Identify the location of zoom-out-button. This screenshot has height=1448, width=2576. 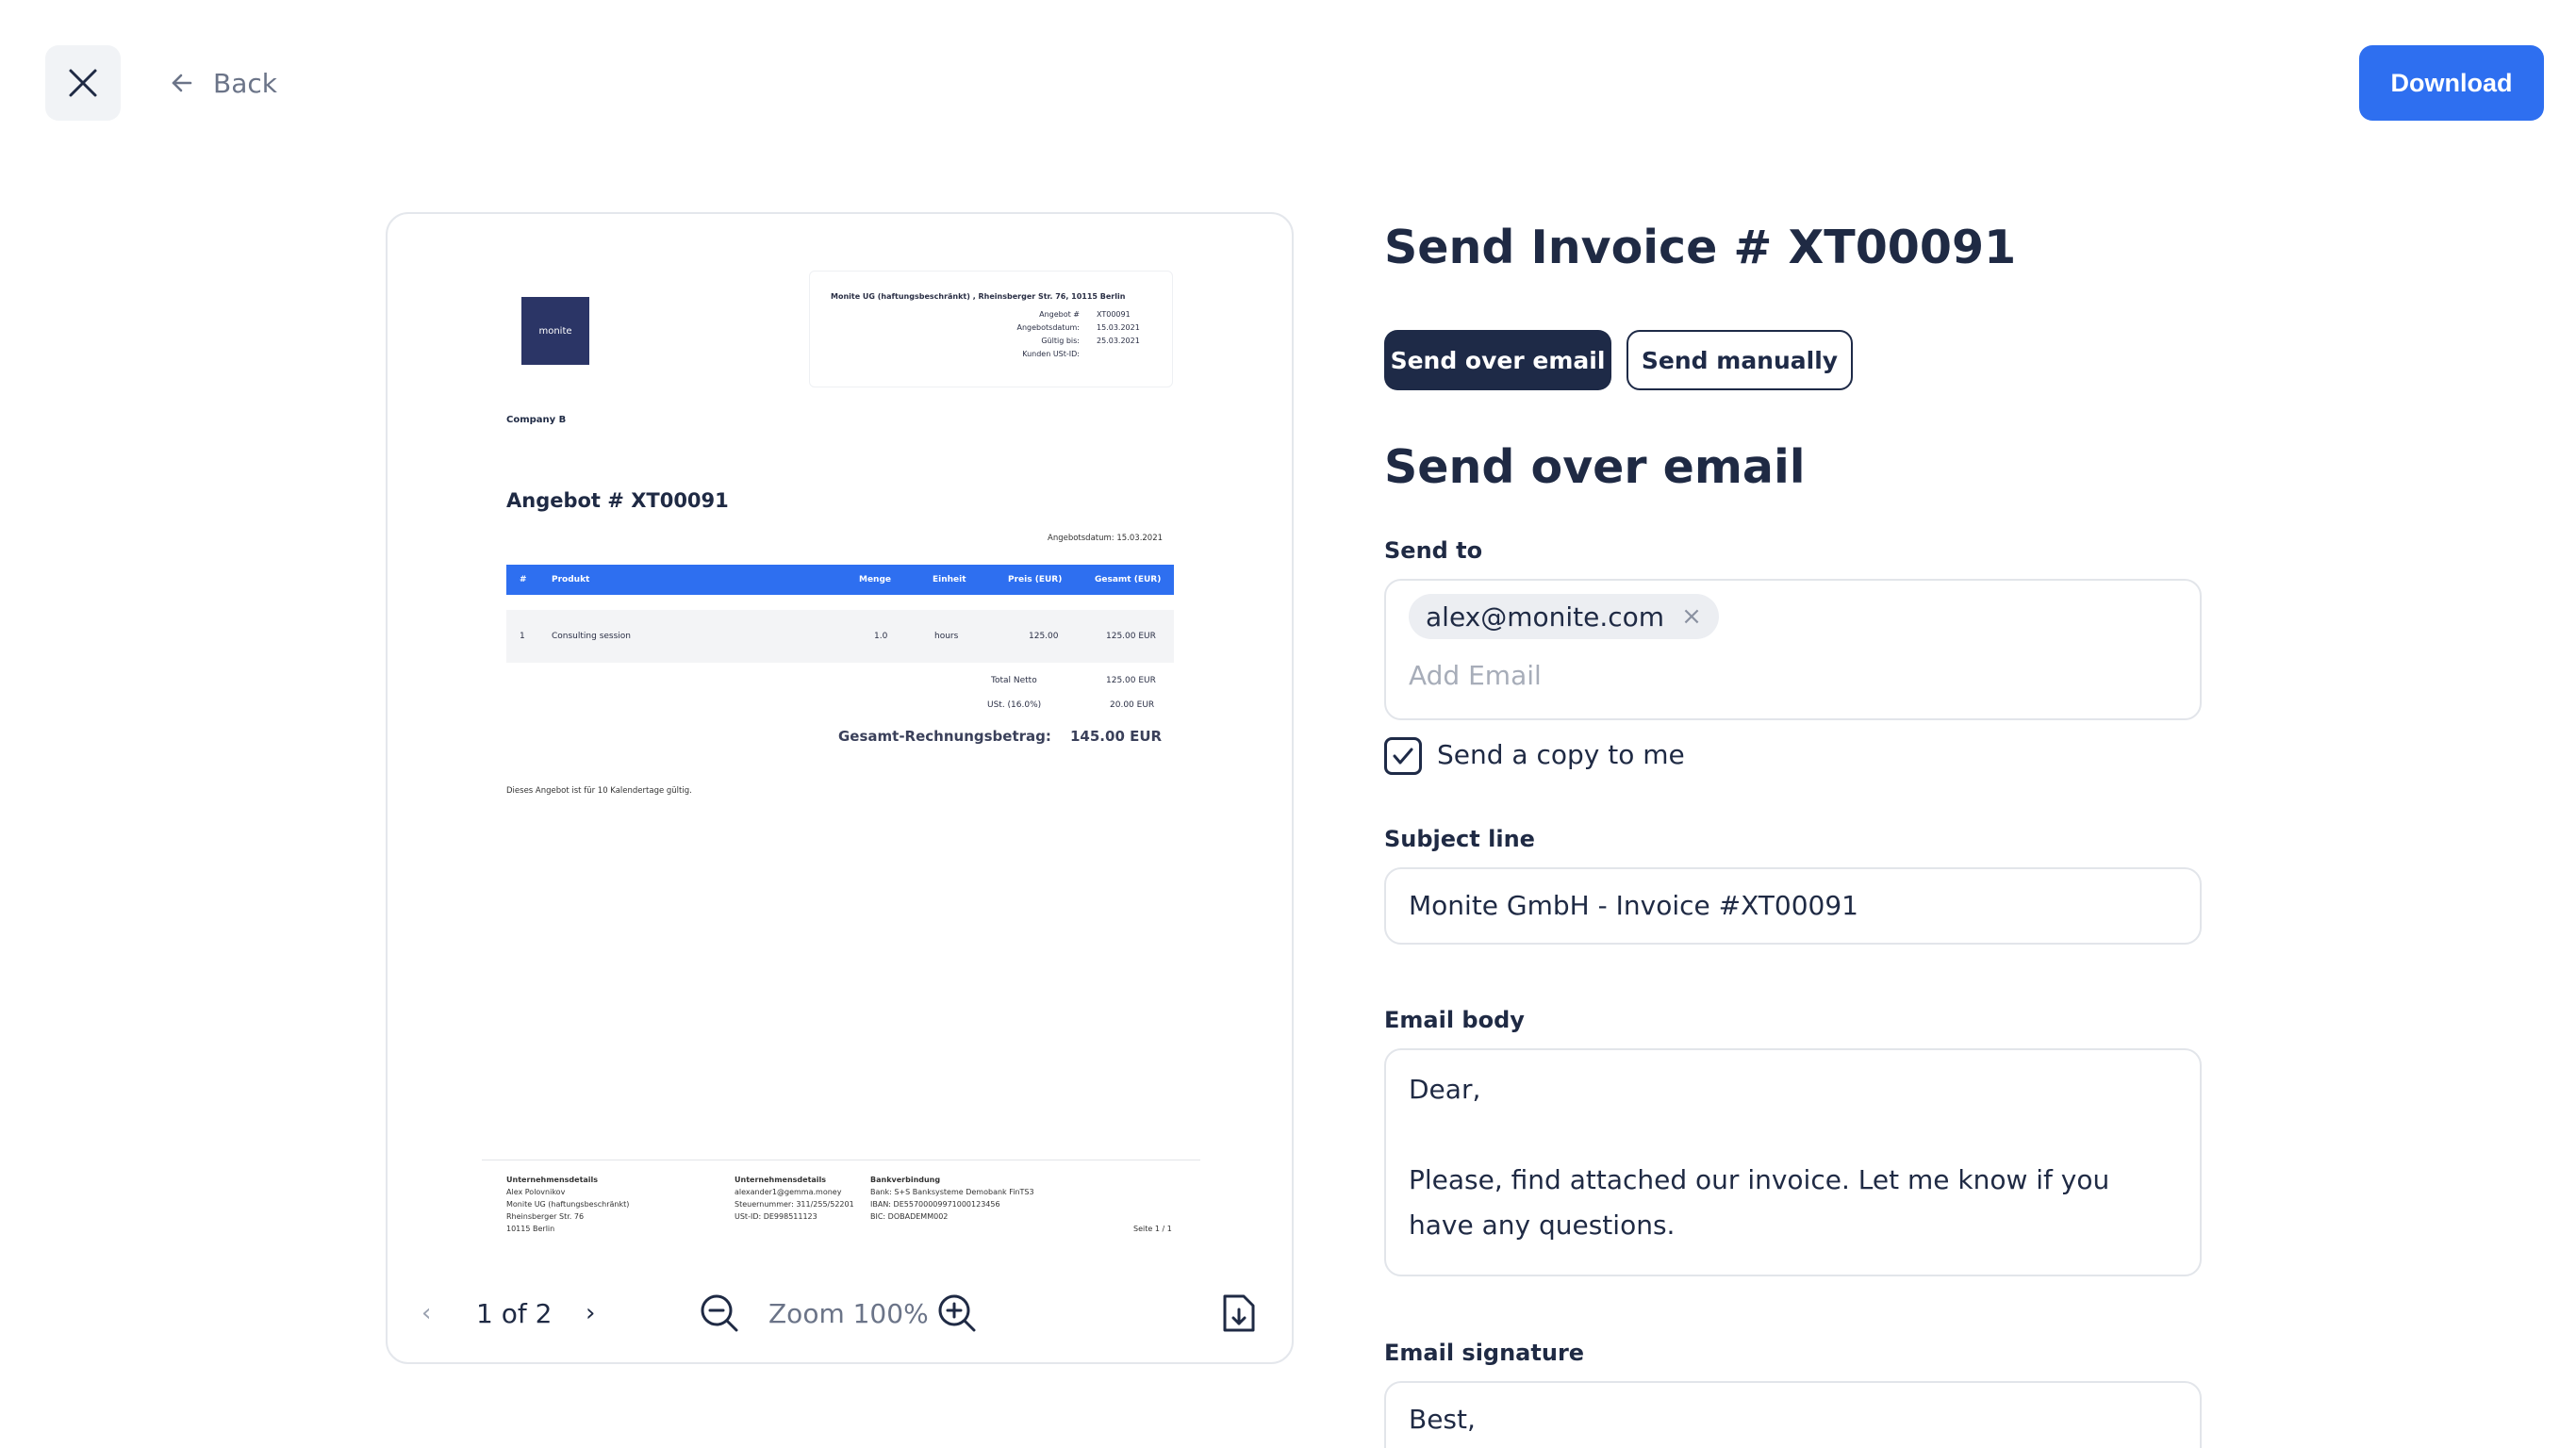
(719, 1313).